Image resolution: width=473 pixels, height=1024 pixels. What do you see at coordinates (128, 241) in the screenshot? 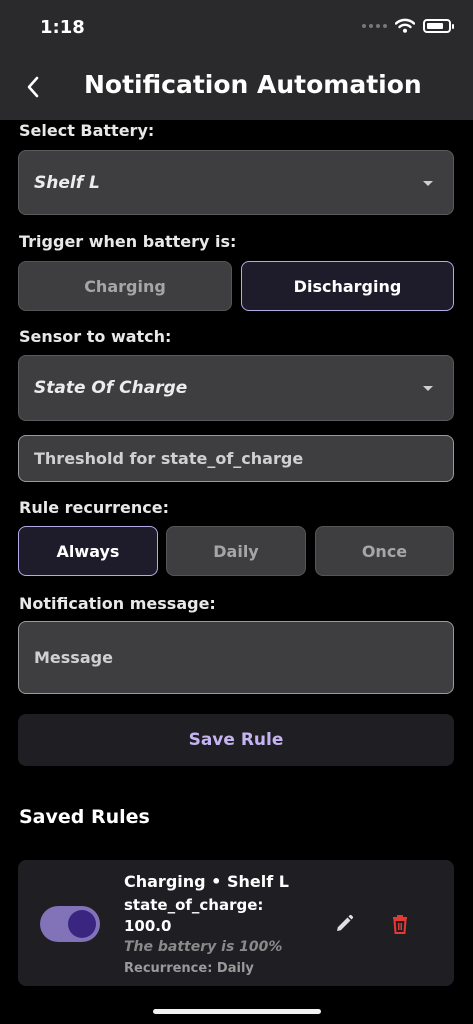
I see `trigger-label: Trigger when battery is:` at bounding box center [128, 241].